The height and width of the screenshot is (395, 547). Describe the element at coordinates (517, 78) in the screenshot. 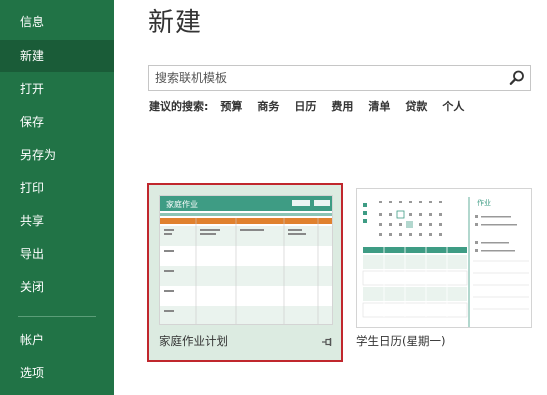

I see `search-icon` at that location.